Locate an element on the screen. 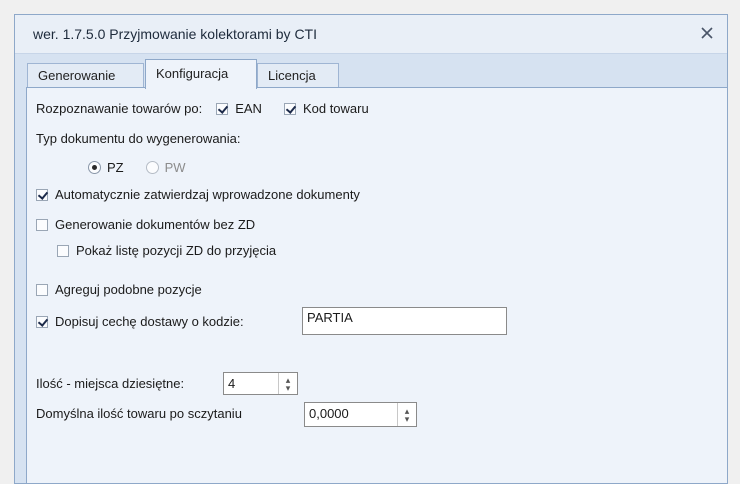 The image size is (740, 484). aggregate-row: Agreguj podobne pozycje is located at coordinates (119, 289).